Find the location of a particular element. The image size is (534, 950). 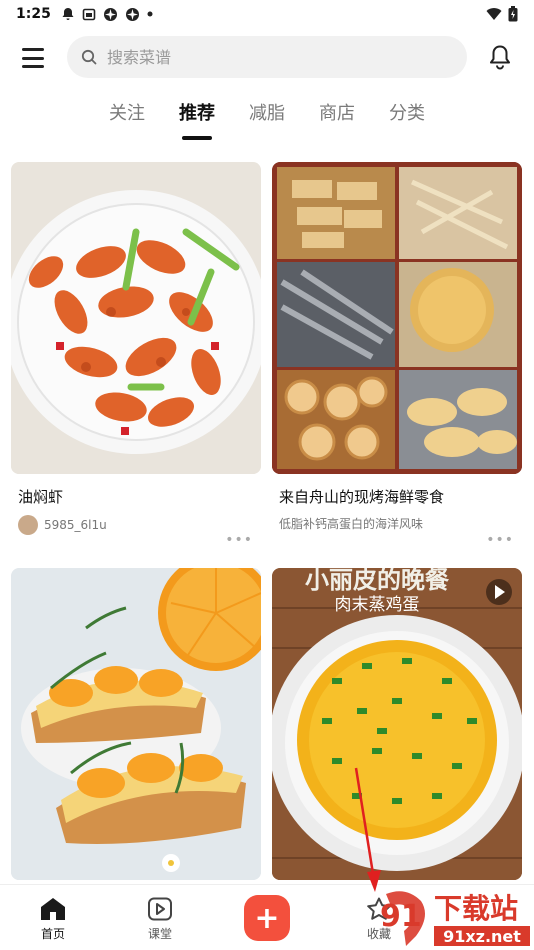

status-bar: 1:25 is located at coordinates (267, 14).